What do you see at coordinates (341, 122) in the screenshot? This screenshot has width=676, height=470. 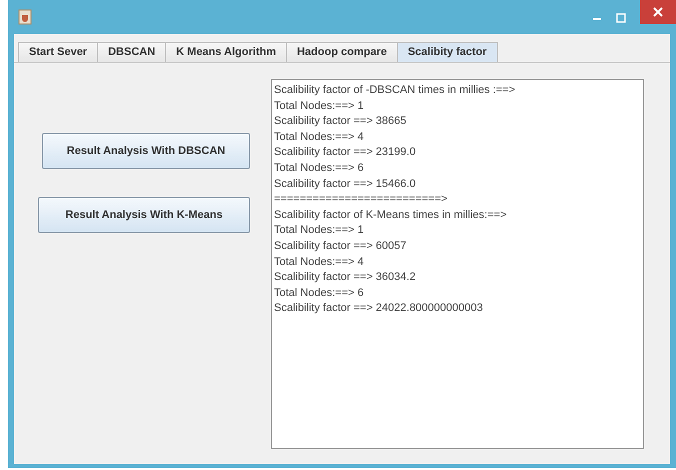 I see `output-line: Scalibility factor ==> 38665` at bounding box center [341, 122].